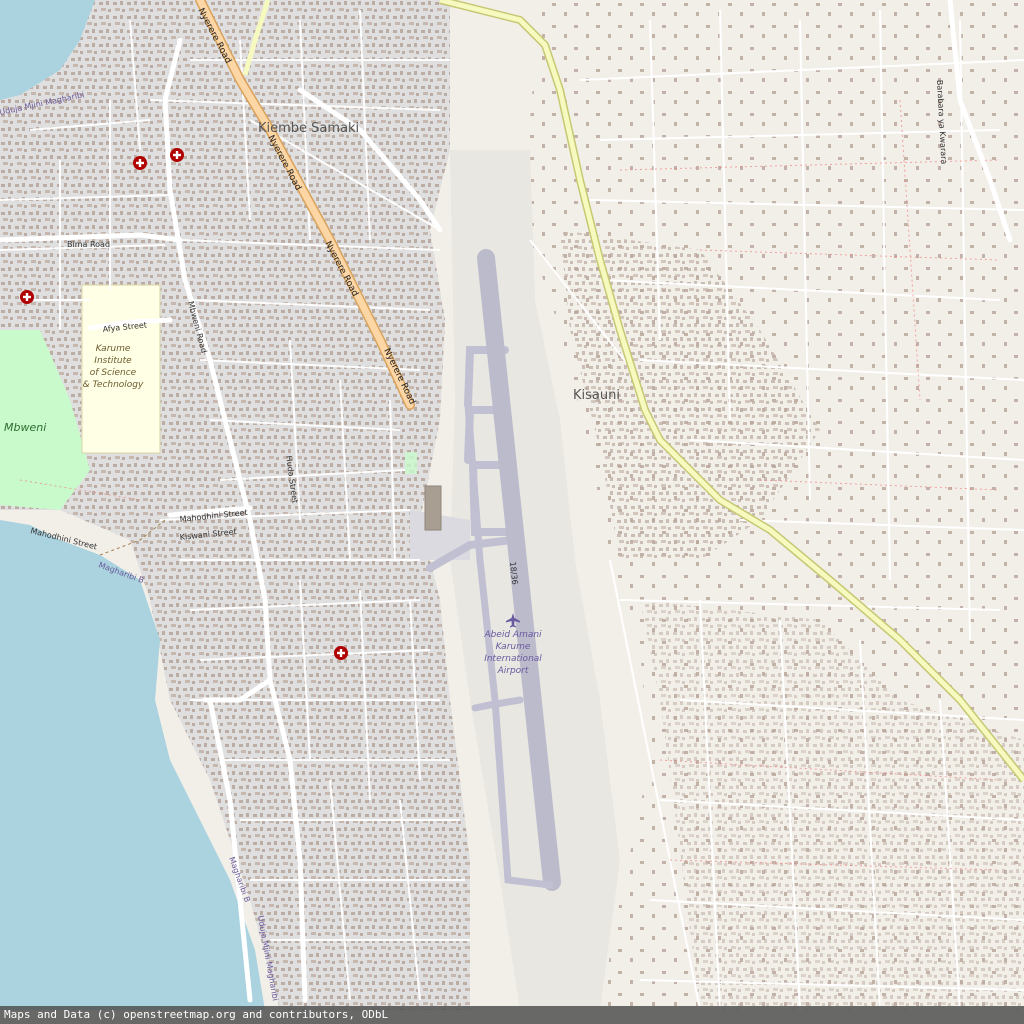  Describe the element at coordinates (113, 361) in the screenshot. I see `poi-label-karume-2: Institute` at that location.